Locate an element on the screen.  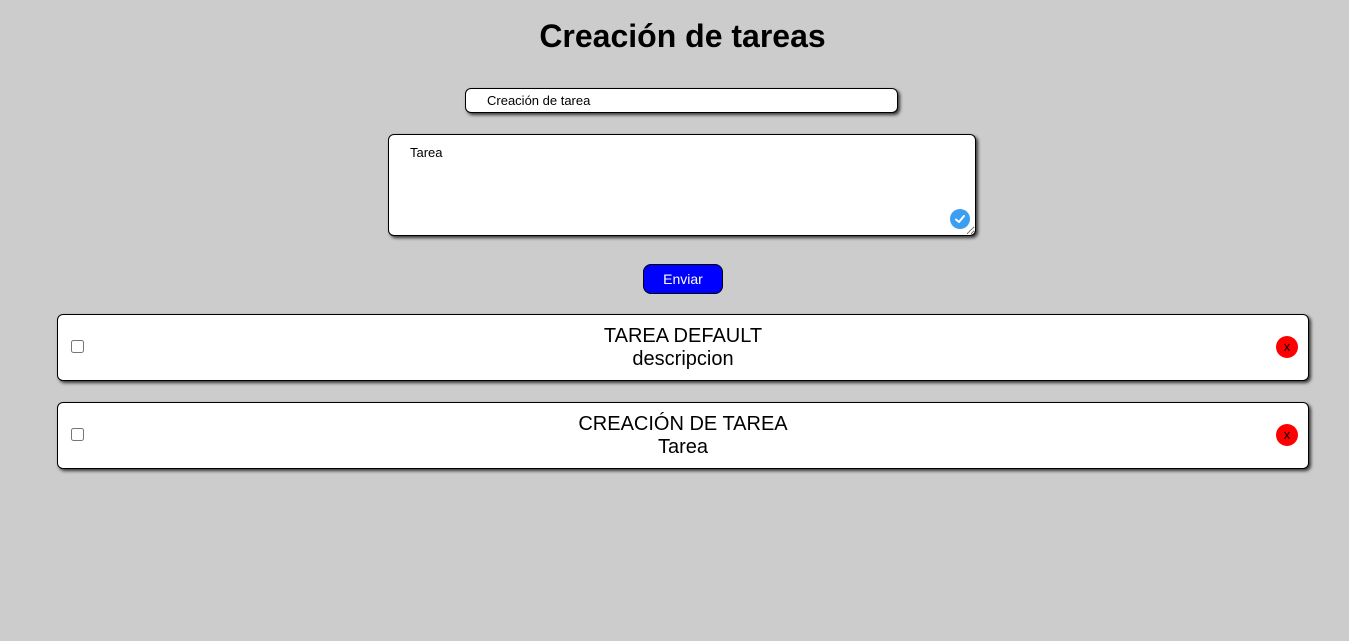
task-title: CREACIÓN DE TAREA is located at coordinates (683, 424).